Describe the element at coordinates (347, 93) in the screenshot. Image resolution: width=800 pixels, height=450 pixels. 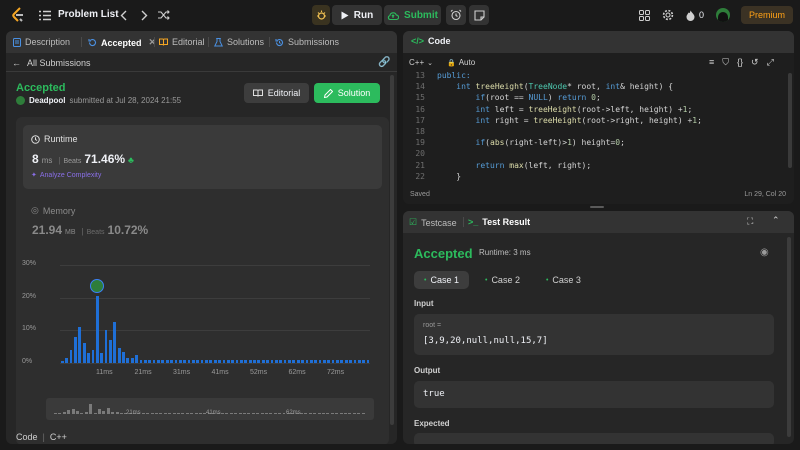
I see `solution-button: Solution` at that location.